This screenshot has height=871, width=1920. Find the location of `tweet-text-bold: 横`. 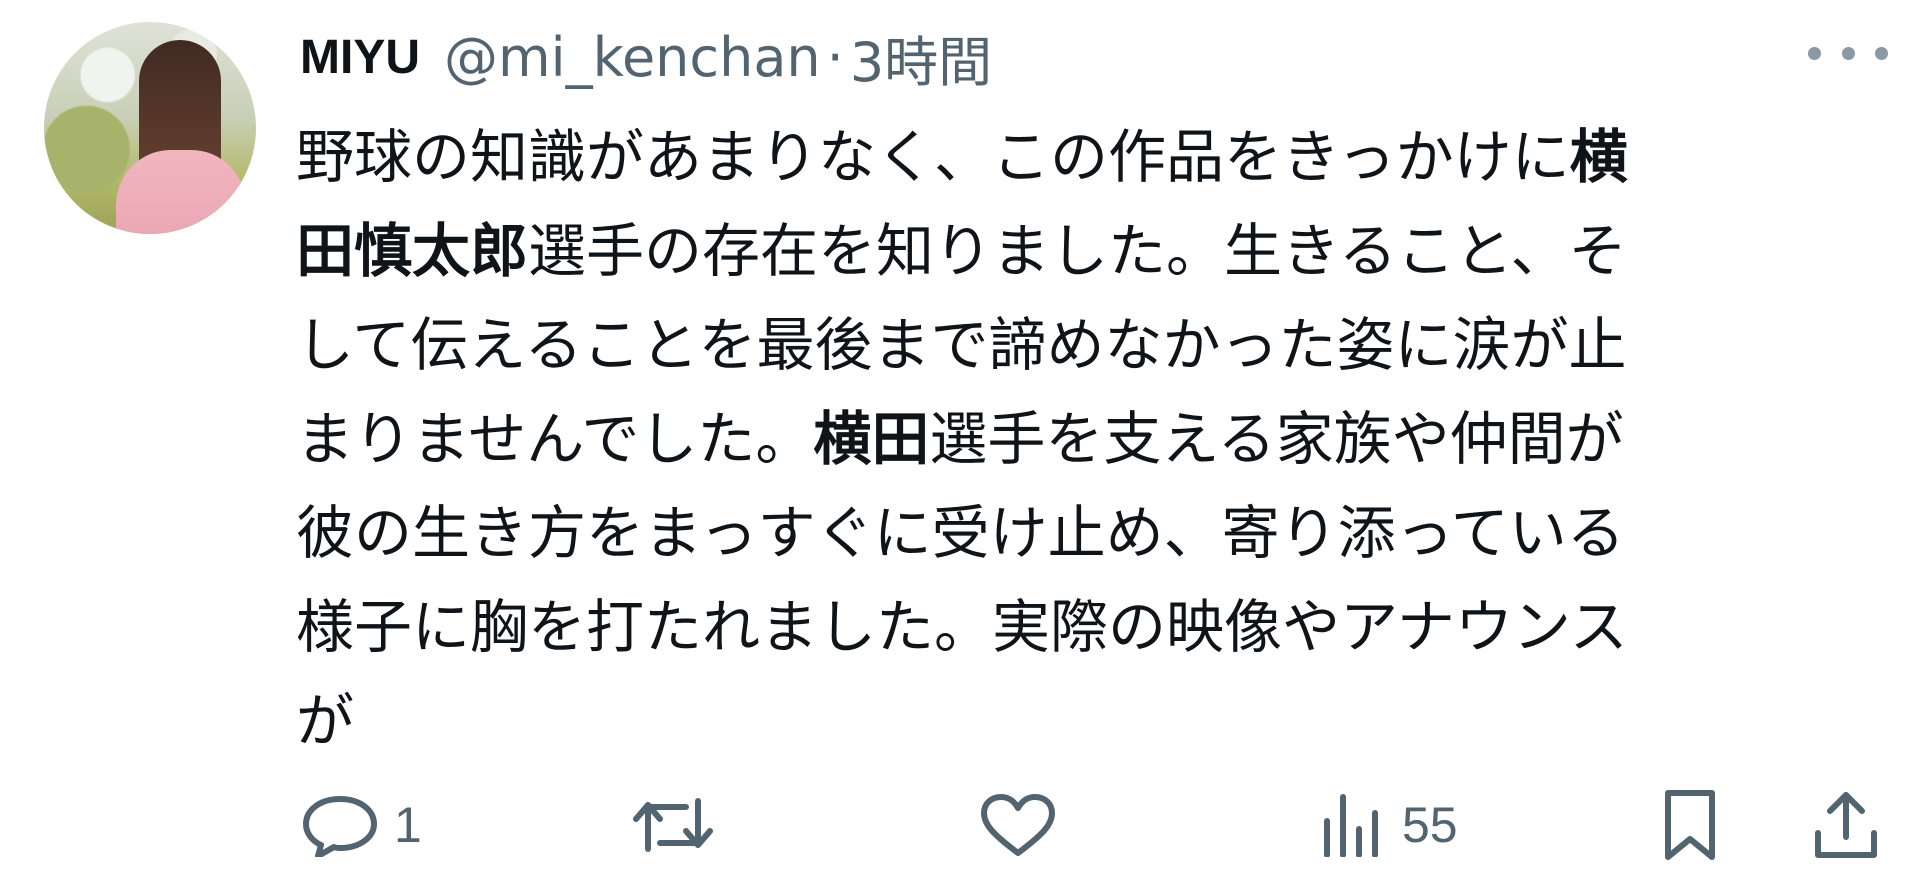

tweet-text-bold: 横 is located at coordinates (1598, 157).